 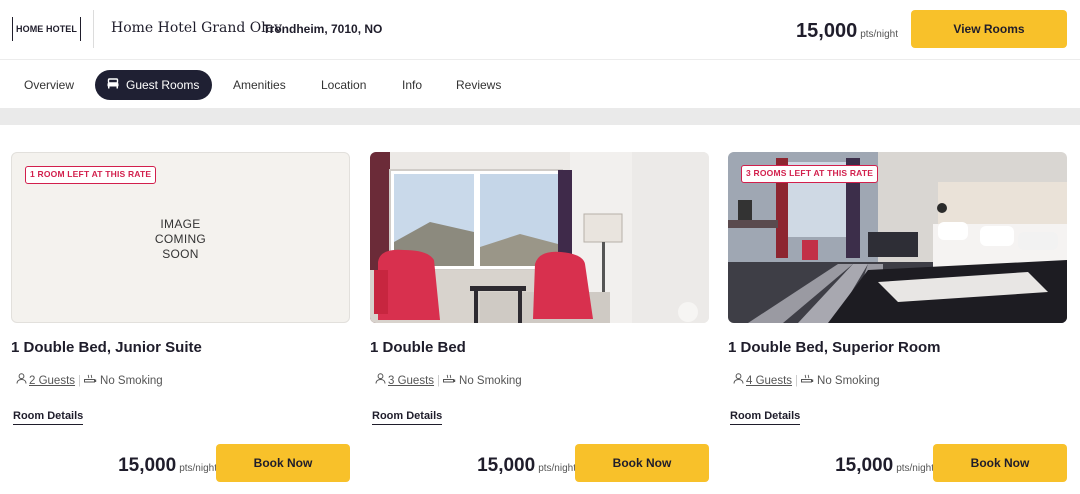 I want to click on room-guests: 4 Guests, so click(x=769, y=381).